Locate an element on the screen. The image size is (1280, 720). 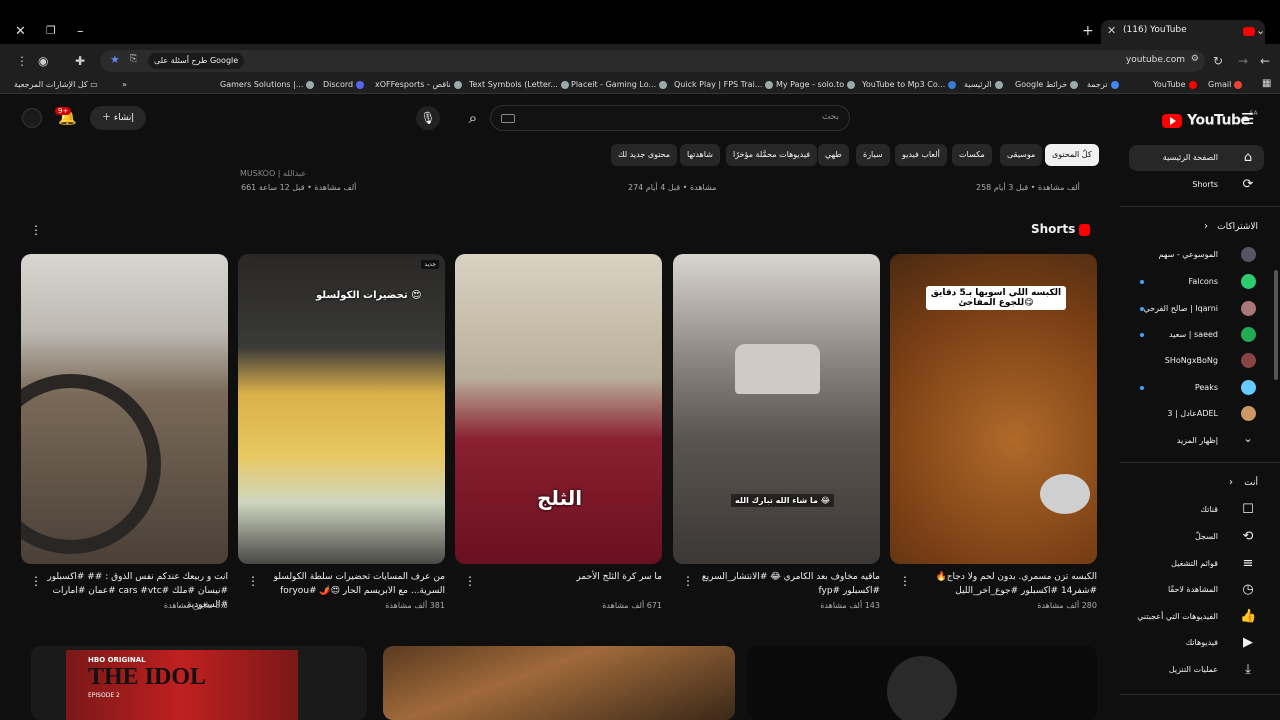
subscriptions-heading: الاشتراكات is located at coordinates (1237, 227).